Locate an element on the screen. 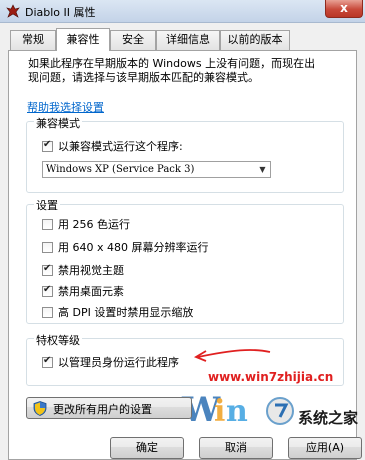  svg-text: n is located at coordinates (237, 411).